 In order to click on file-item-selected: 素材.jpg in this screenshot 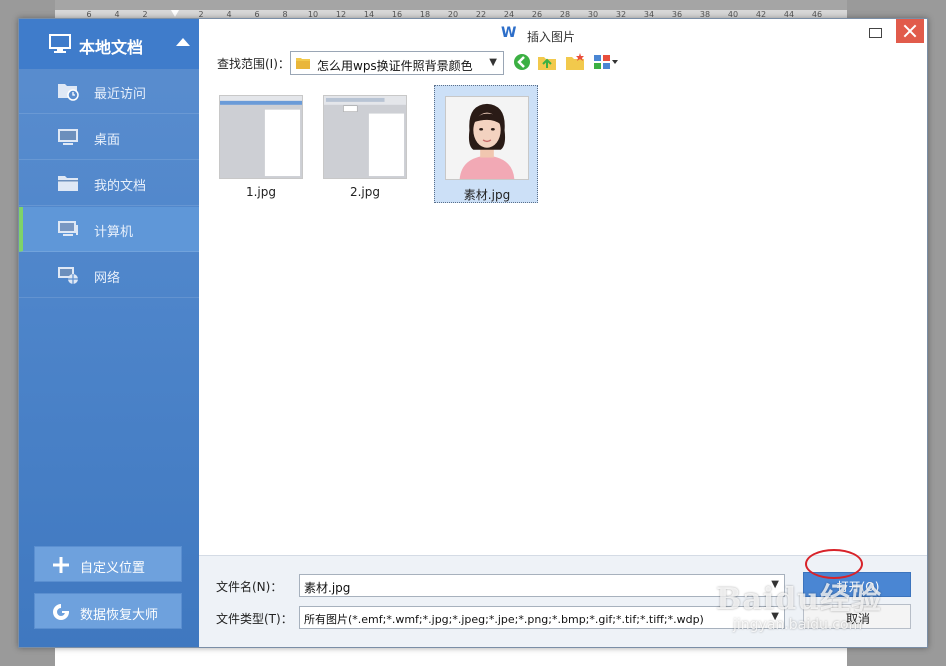, I will do `click(486, 144)`.